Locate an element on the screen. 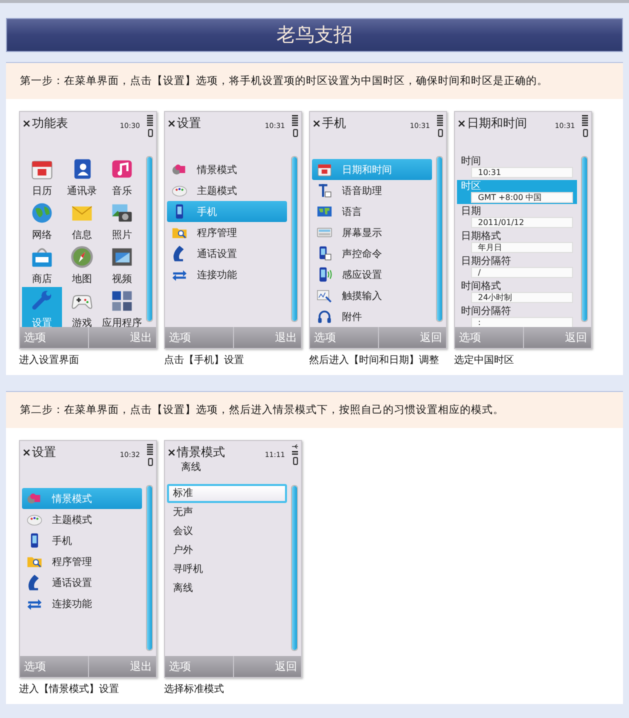 This screenshot has height=718, width=629. menu-item: 地图 is located at coordinates (82, 265).